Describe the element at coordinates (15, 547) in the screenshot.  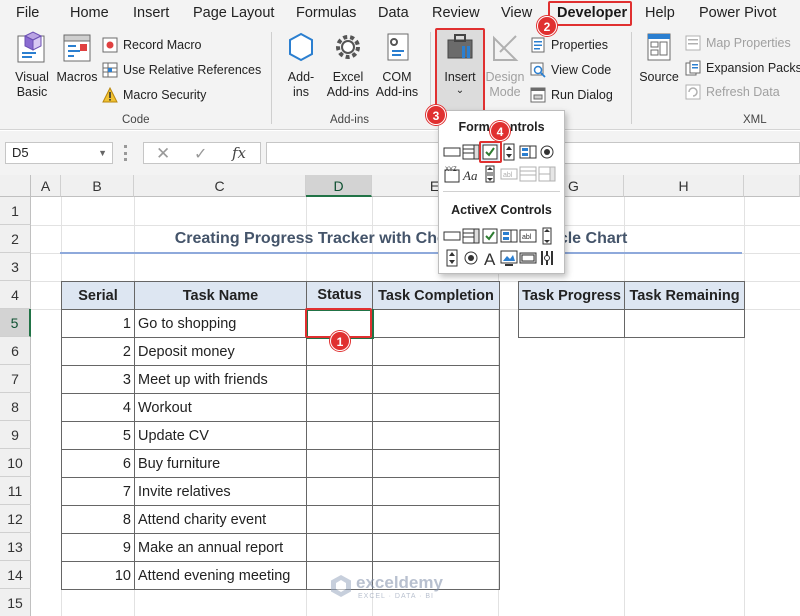
I see `row-header: 13` at that location.